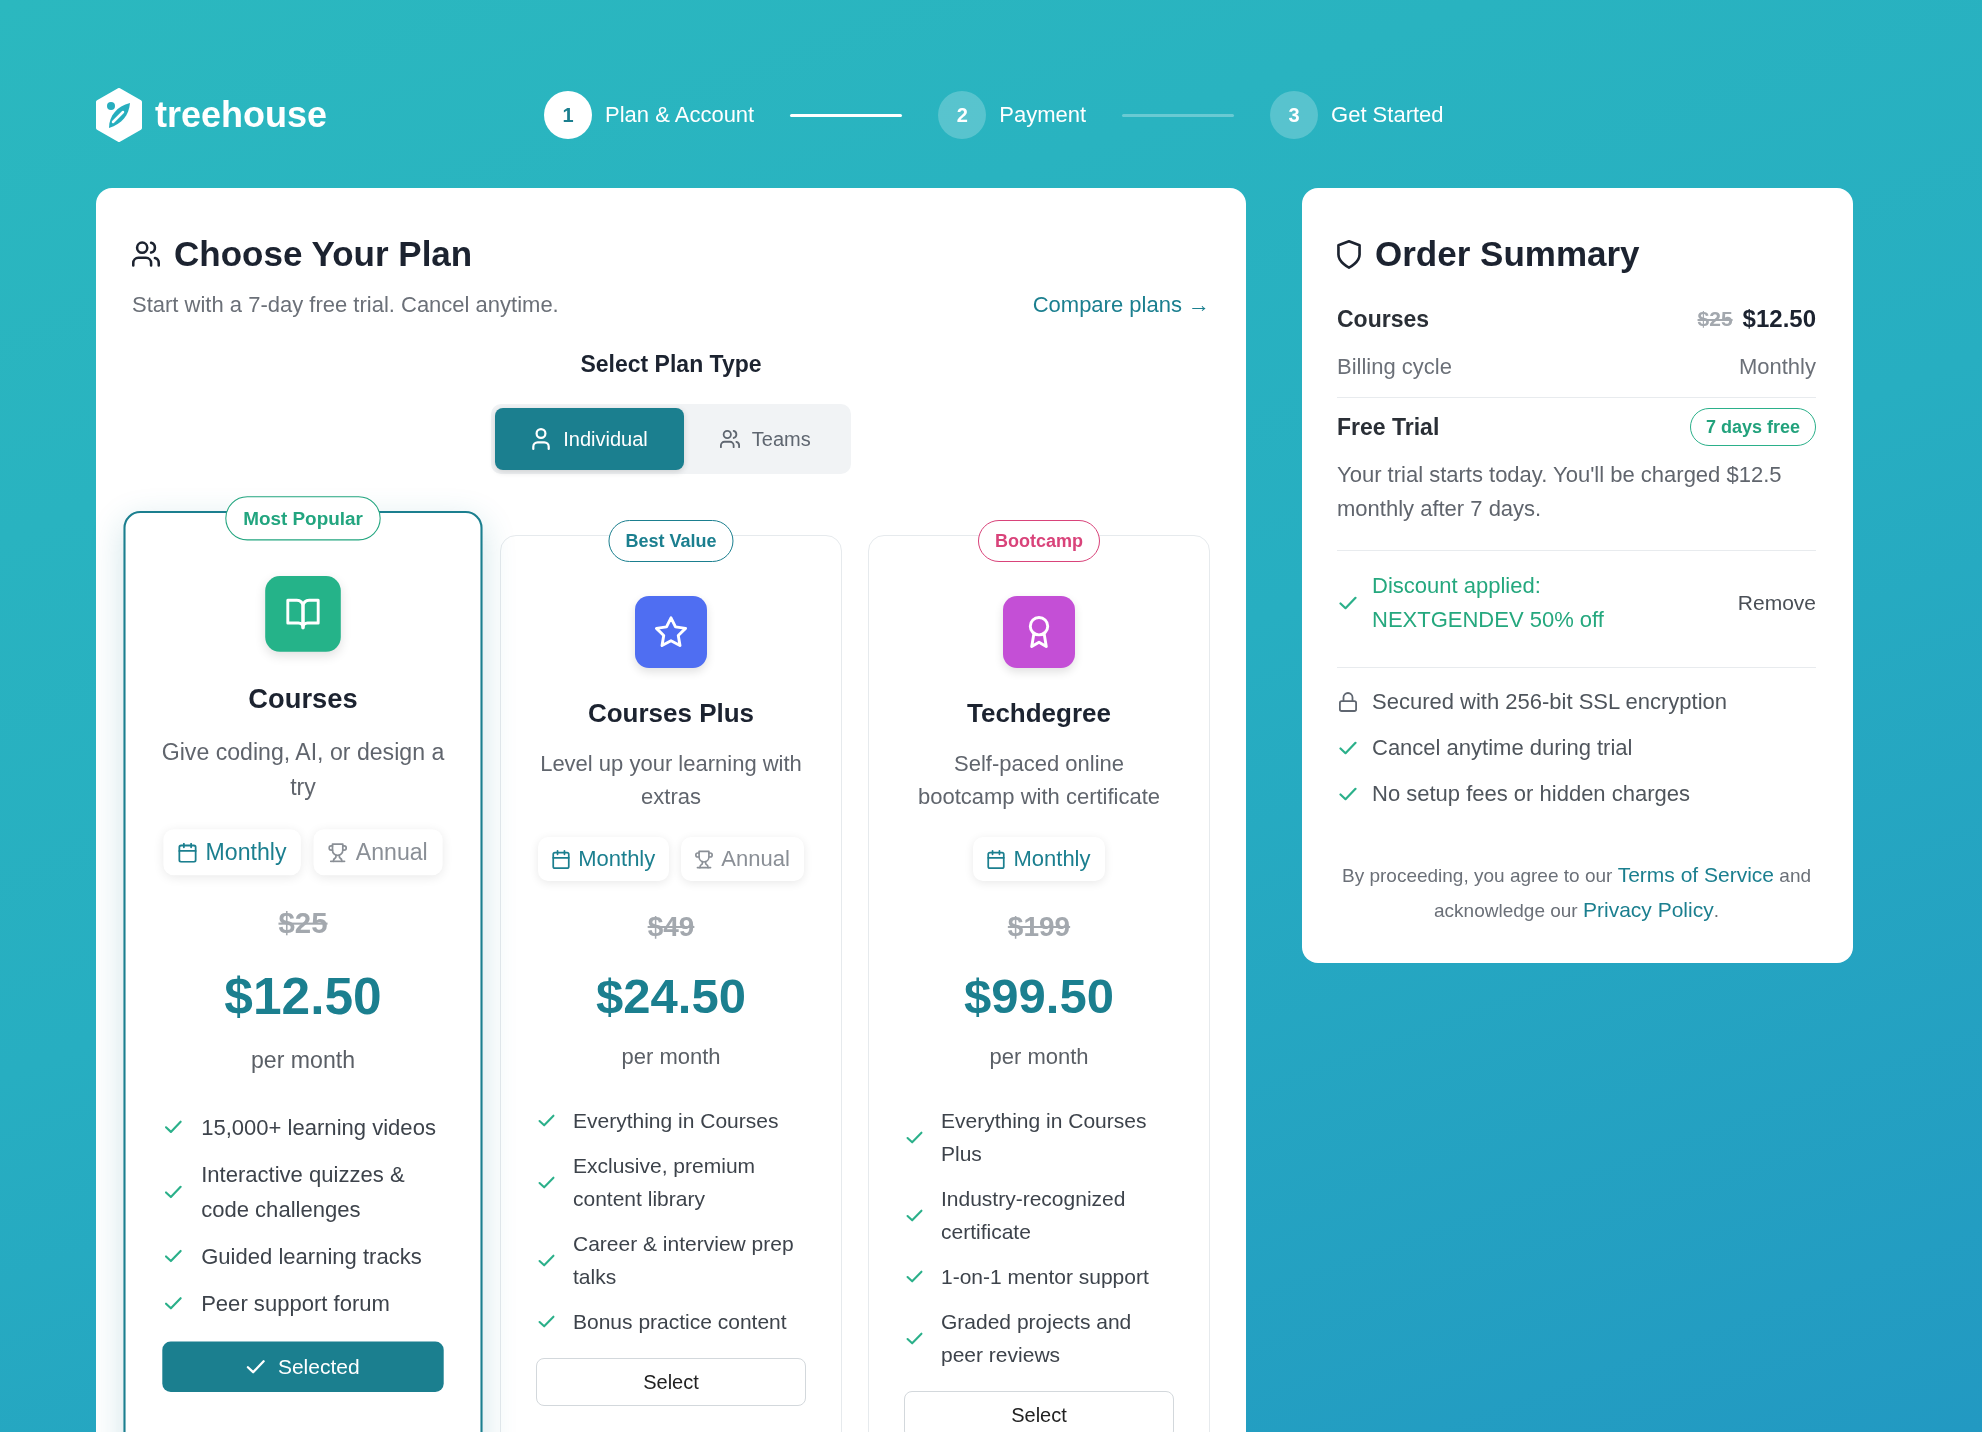 The image size is (1982, 1432). What do you see at coordinates (345, 305) in the screenshot?
I see `panel-subtitle: Start with a 7-day free trial. Cancel anytime.` at bounding box center [345, 305].